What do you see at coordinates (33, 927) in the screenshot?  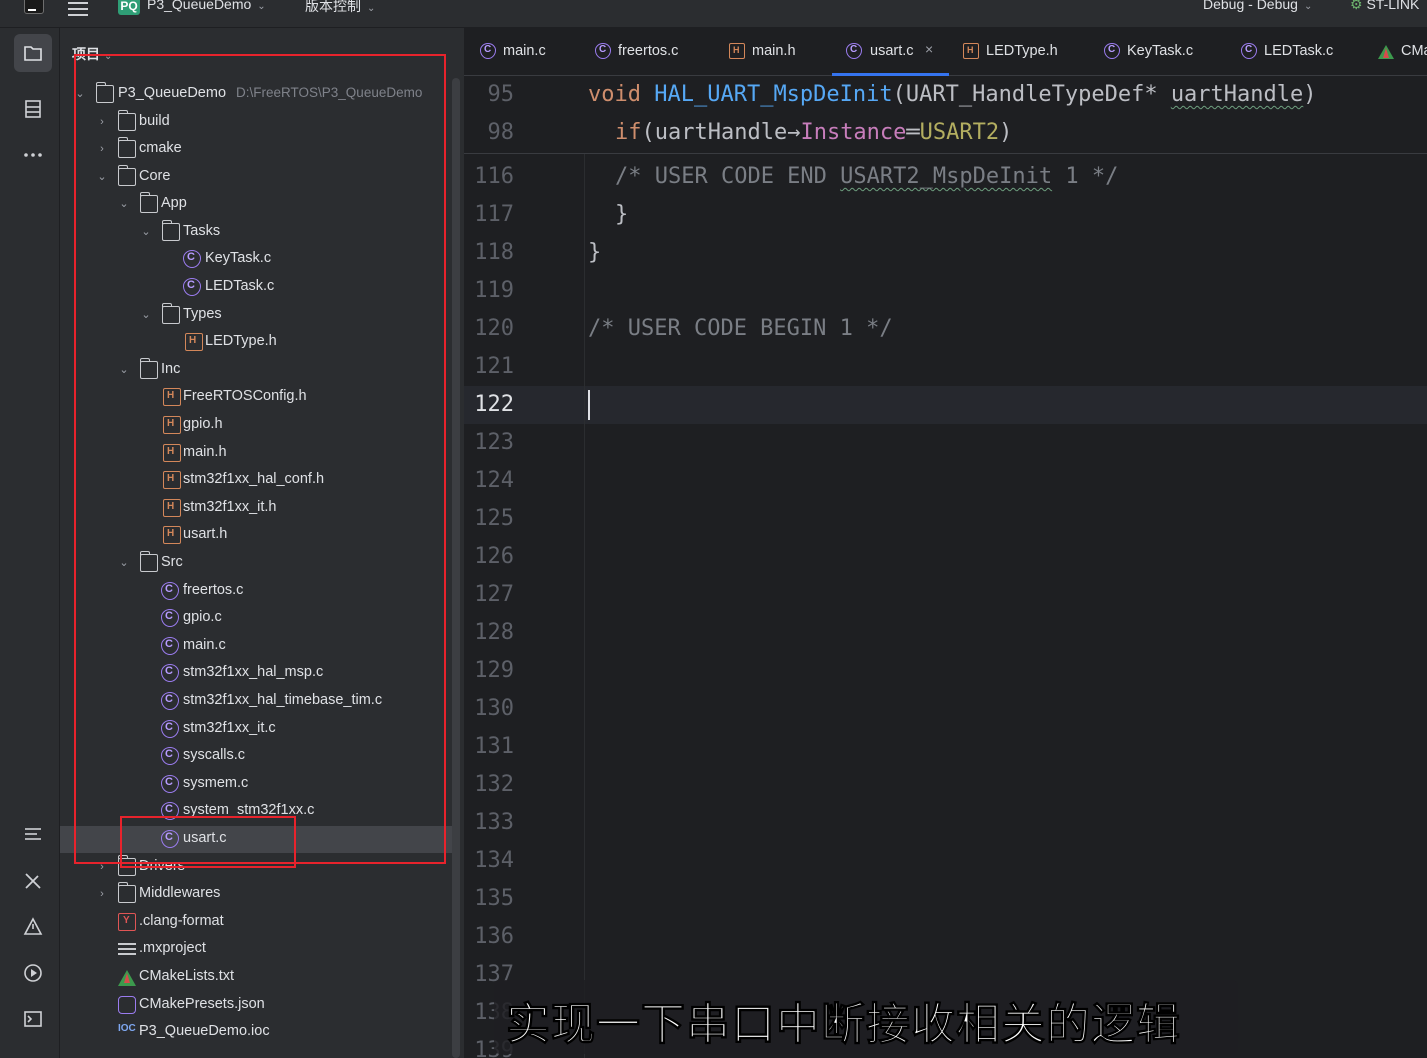 I see `problems-tool-button` at bounding box center [33, 927].